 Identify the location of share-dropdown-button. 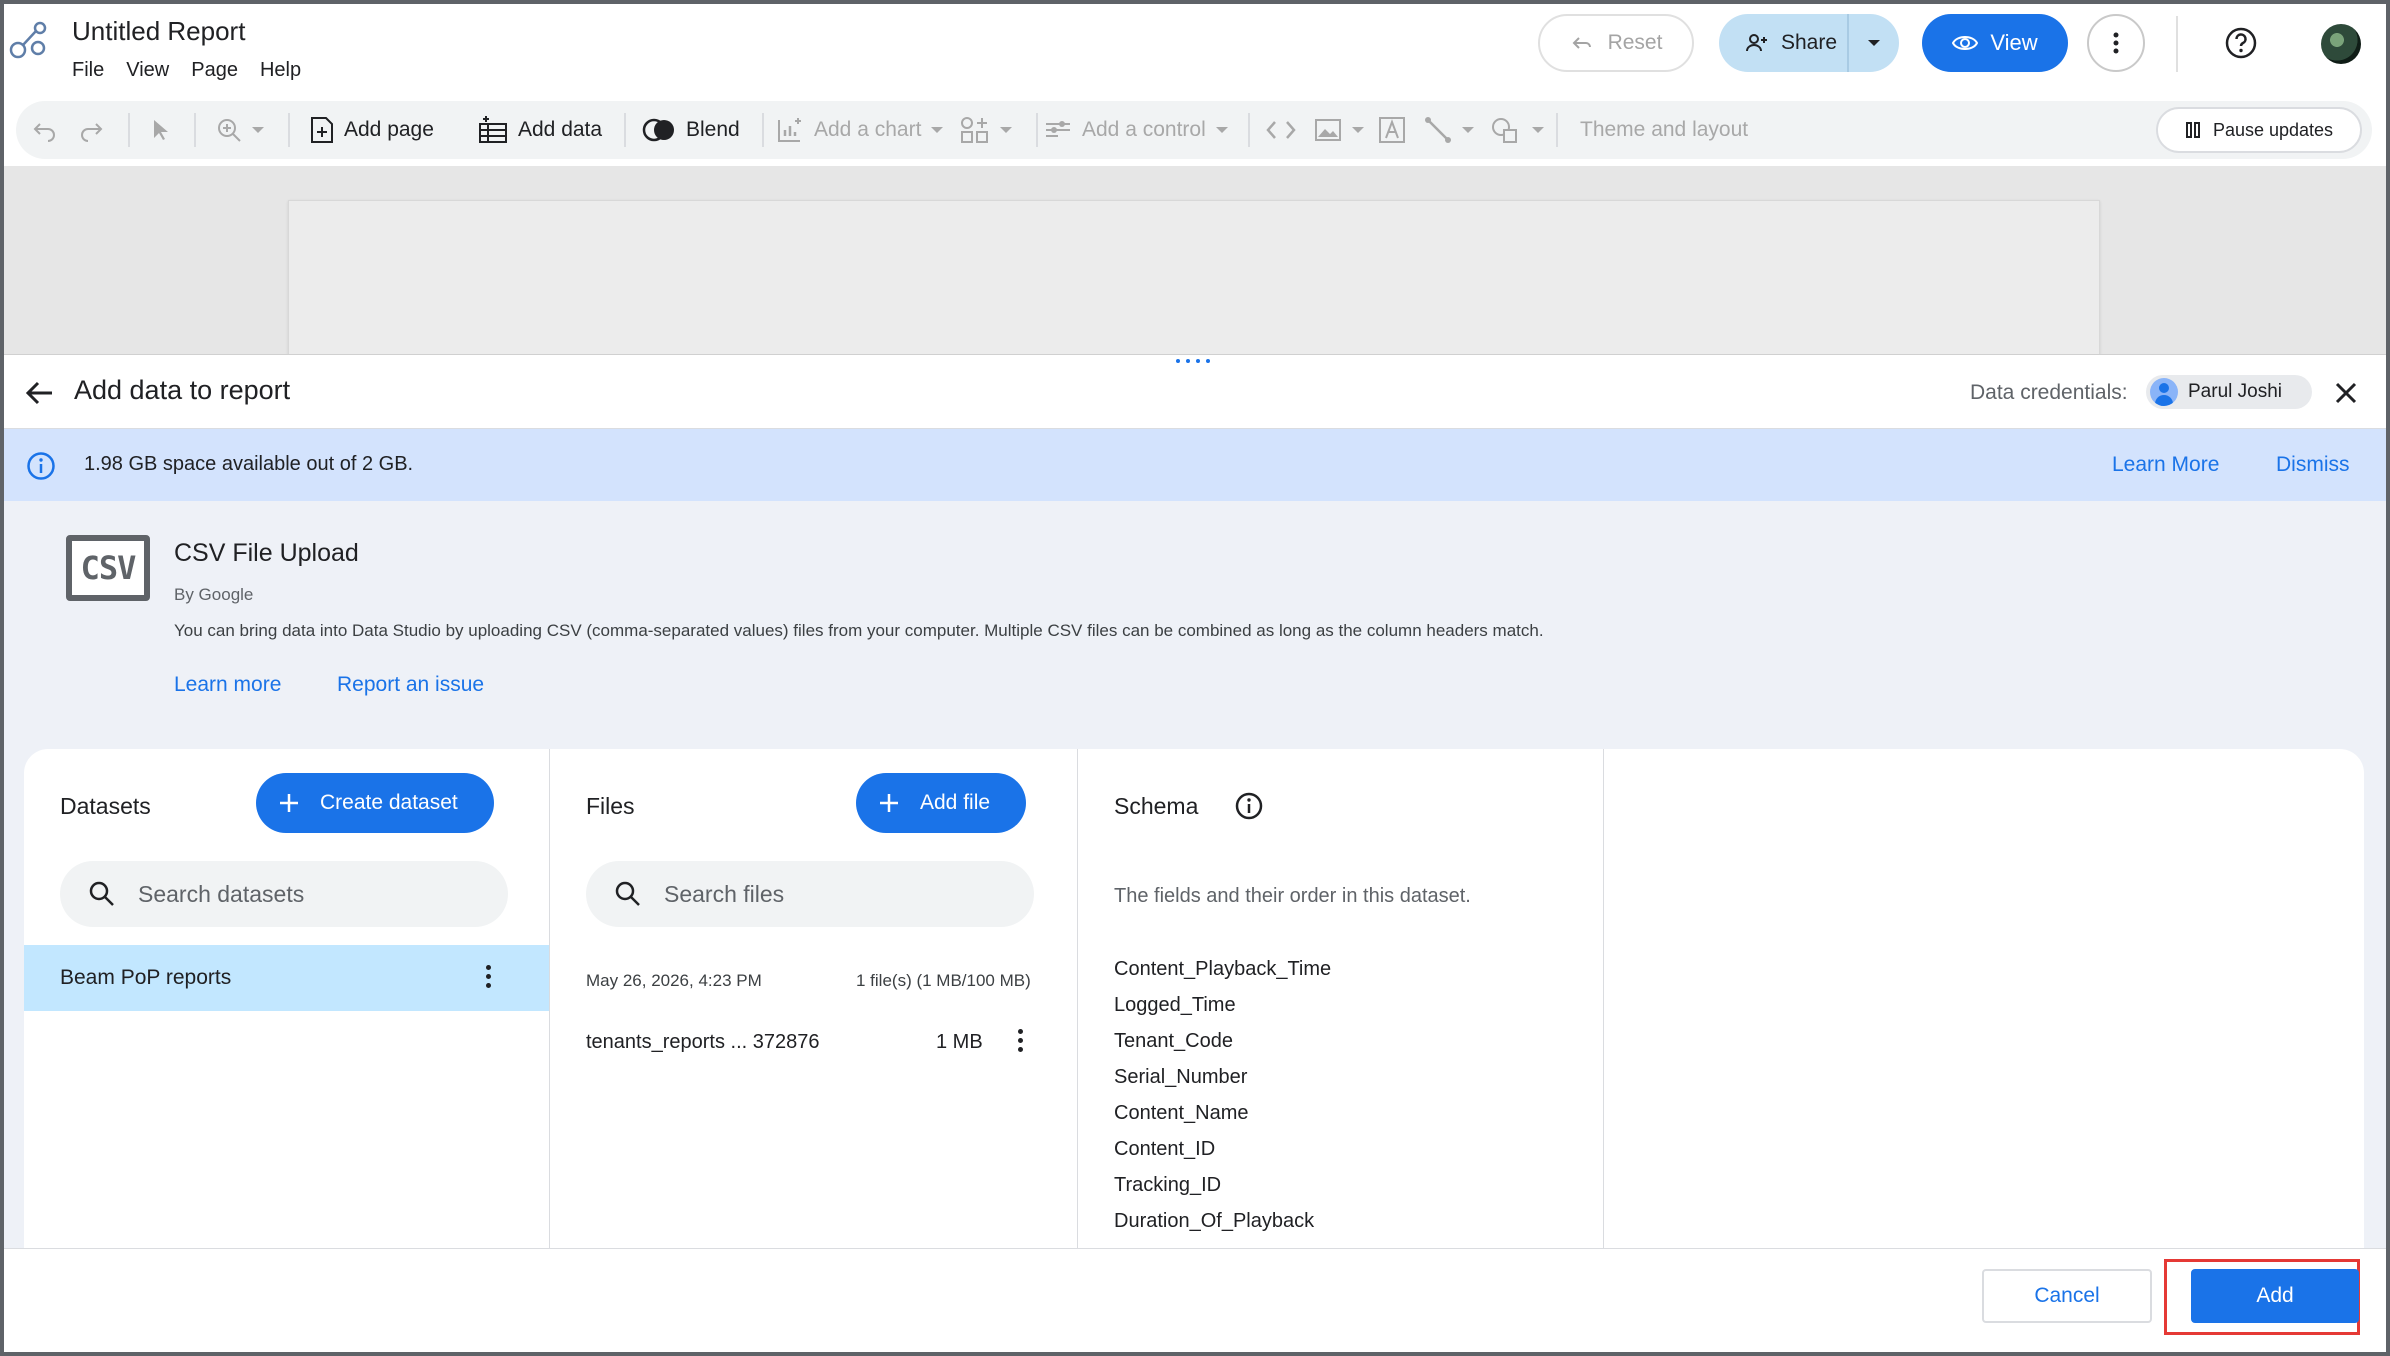
(1874, 43).